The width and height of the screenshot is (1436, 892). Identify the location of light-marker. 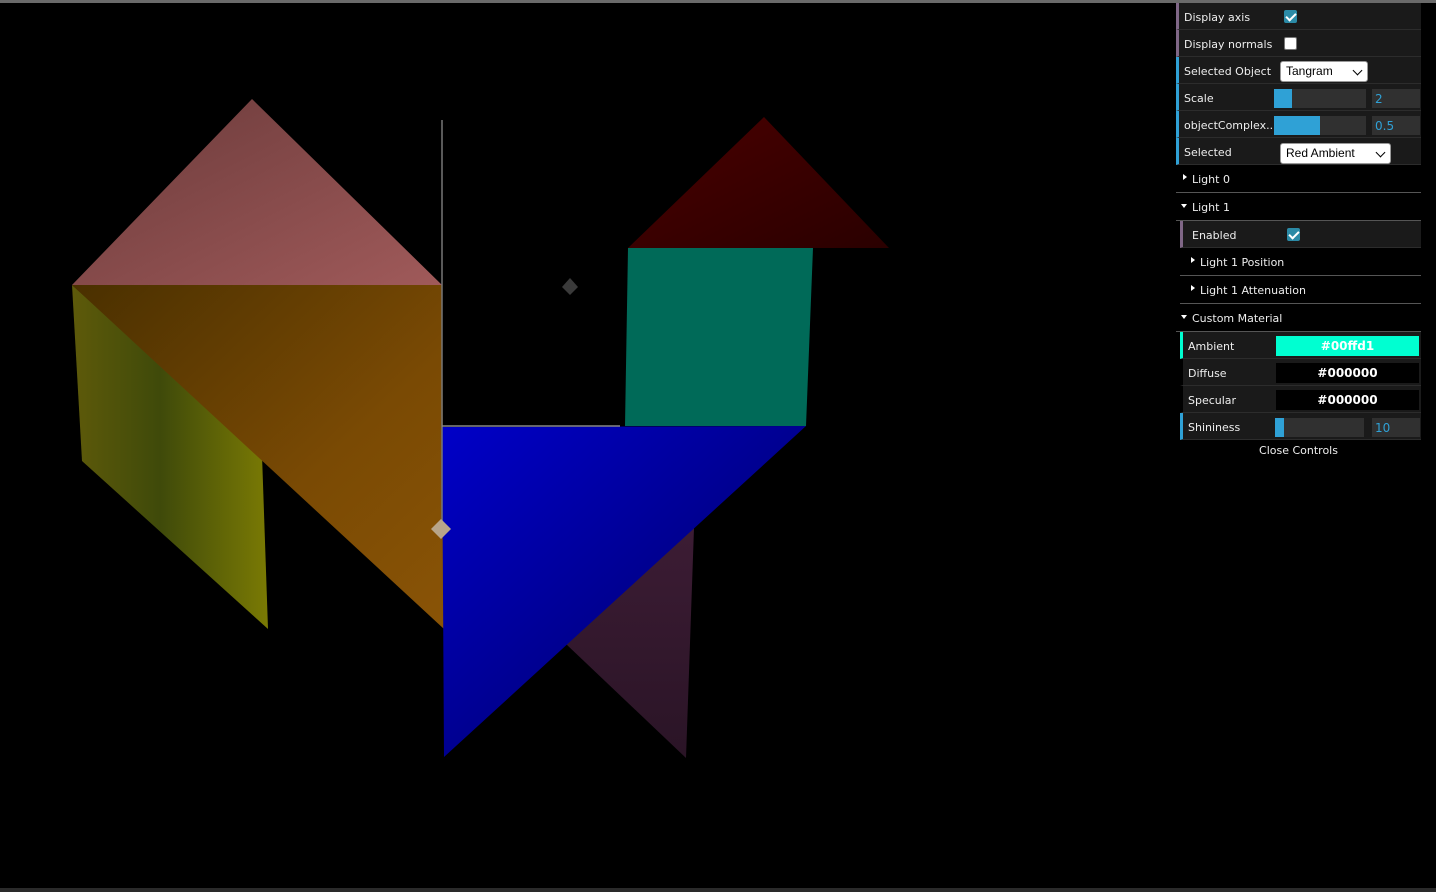
(570, 286).